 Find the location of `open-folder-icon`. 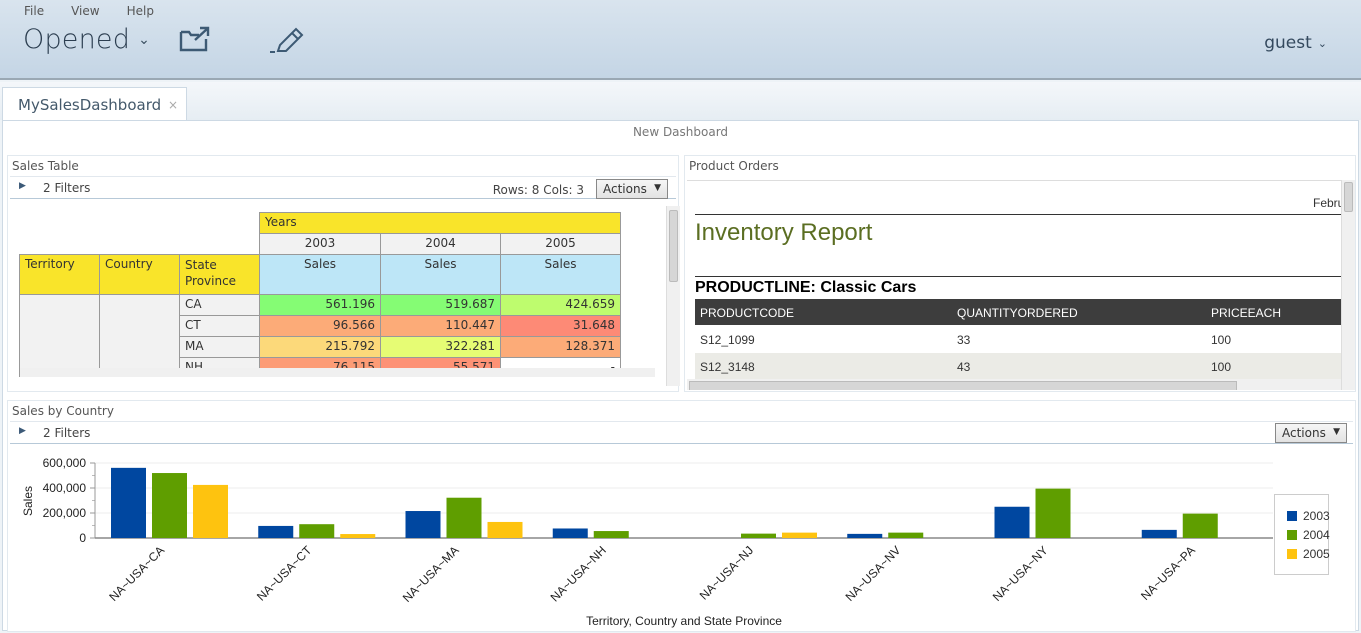

open-folder-icon is located at coordinates (195, 41).